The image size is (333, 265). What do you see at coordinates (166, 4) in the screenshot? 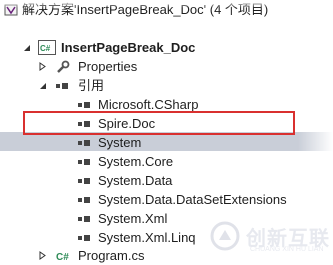
I see `top-edge-fade` at bounding box center [166, 4].